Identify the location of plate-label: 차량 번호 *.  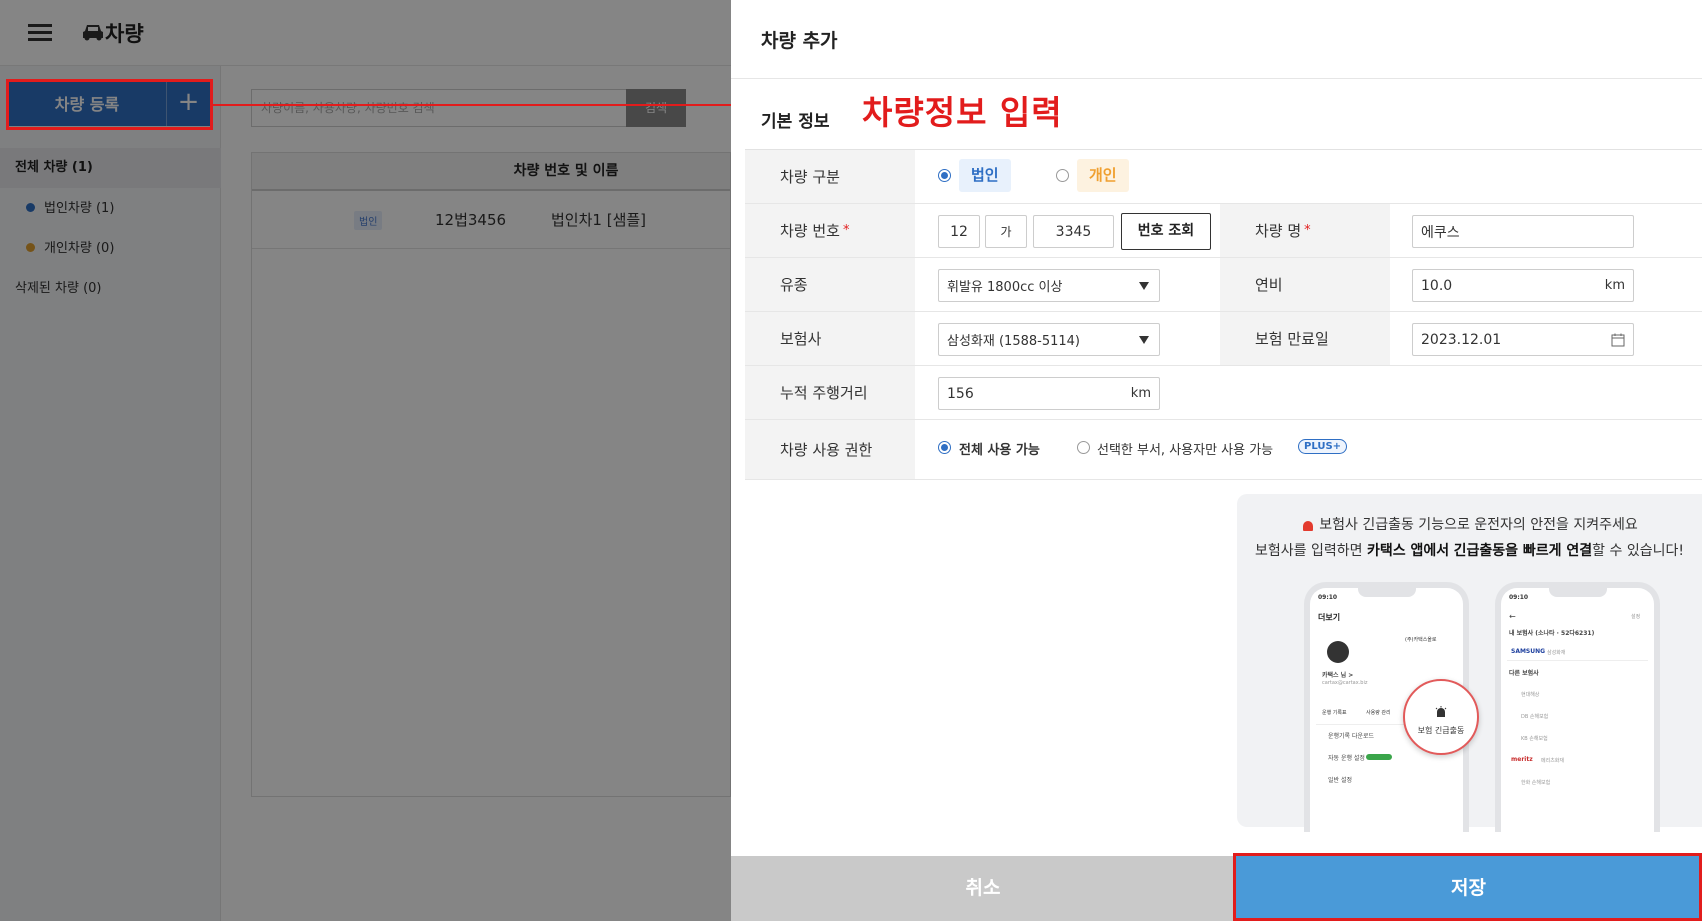
(830, 230).